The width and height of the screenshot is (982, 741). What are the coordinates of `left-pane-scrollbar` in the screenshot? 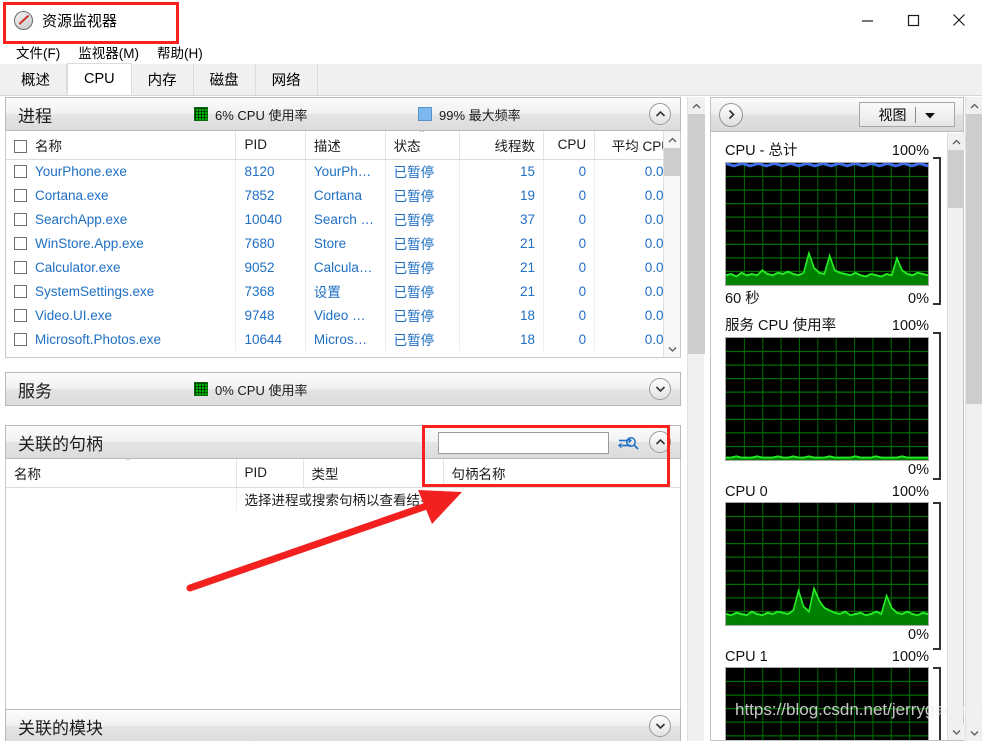 It's located at (696, 419).